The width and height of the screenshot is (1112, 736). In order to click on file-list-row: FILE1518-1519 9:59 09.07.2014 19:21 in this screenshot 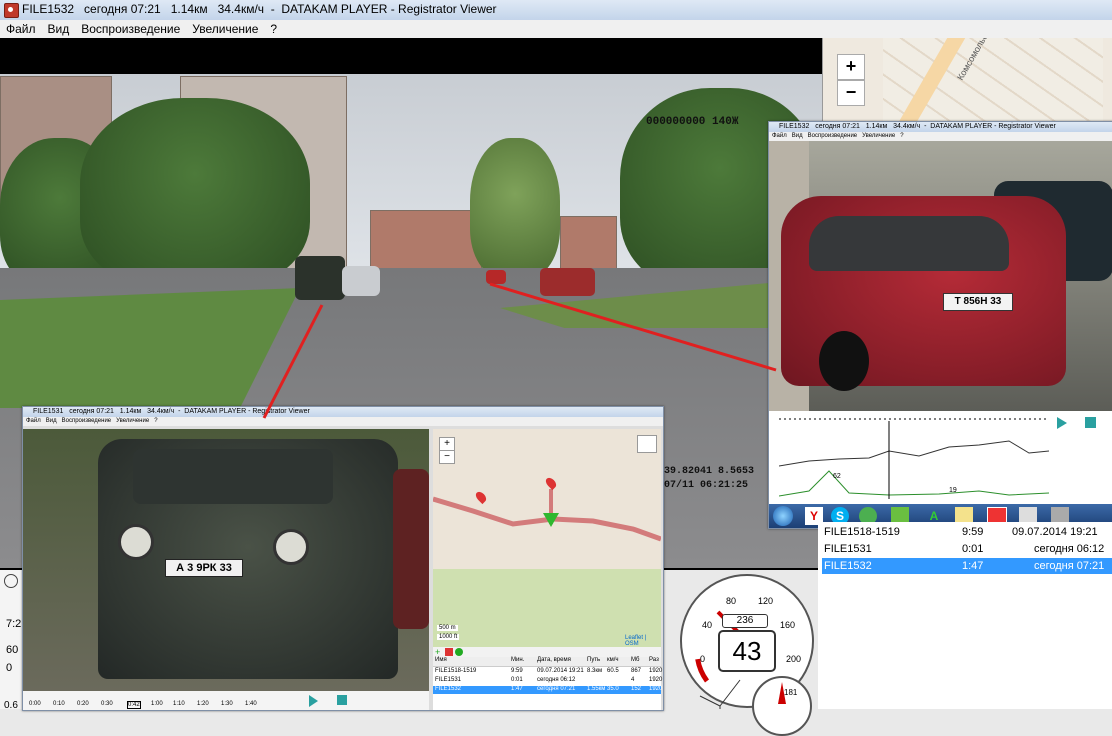, I will do `click(967, 532)`.